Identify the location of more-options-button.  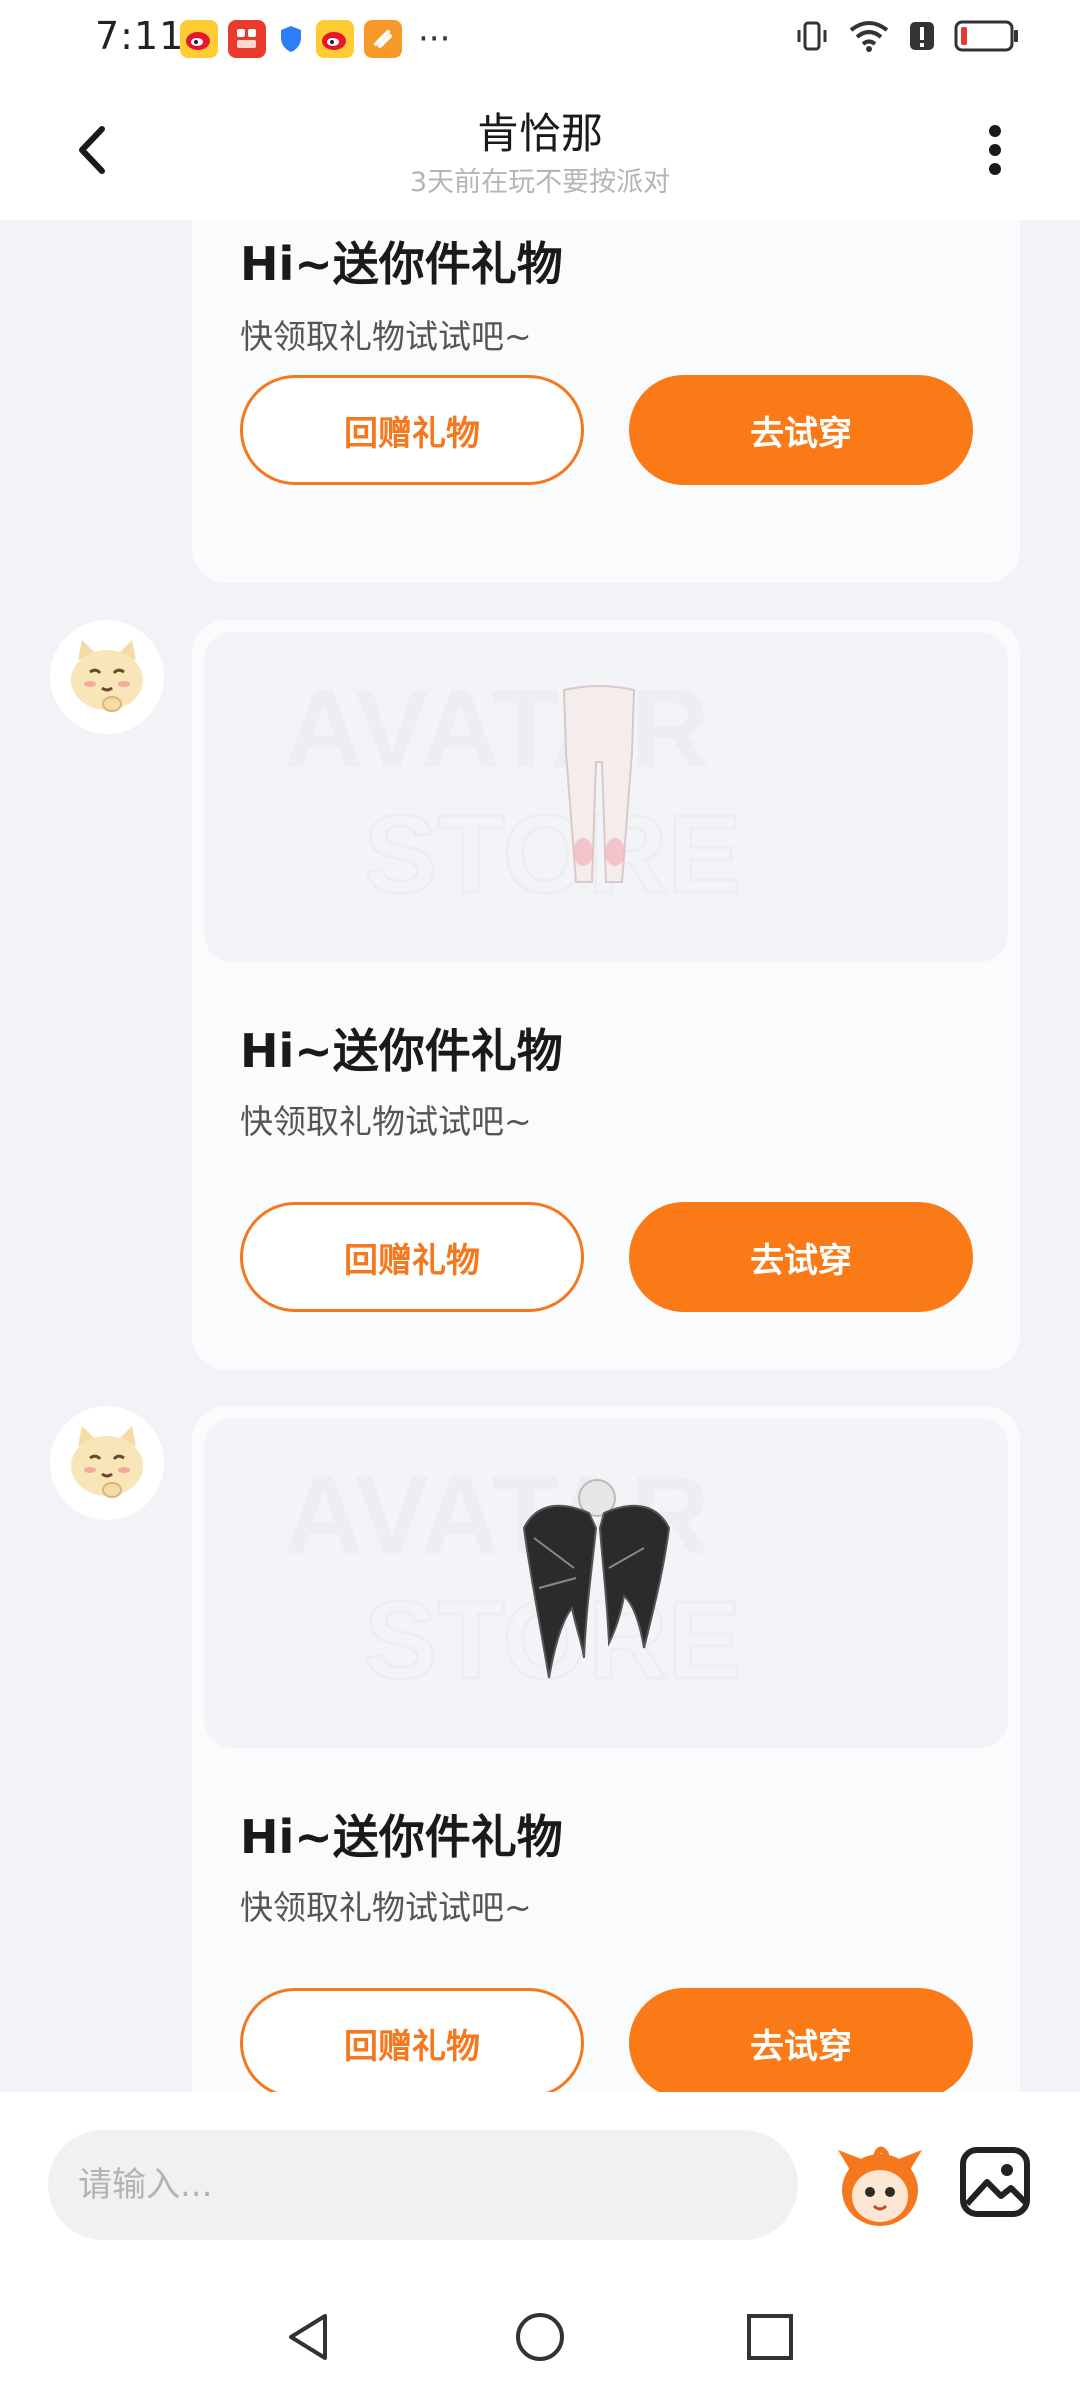
(995, 150).